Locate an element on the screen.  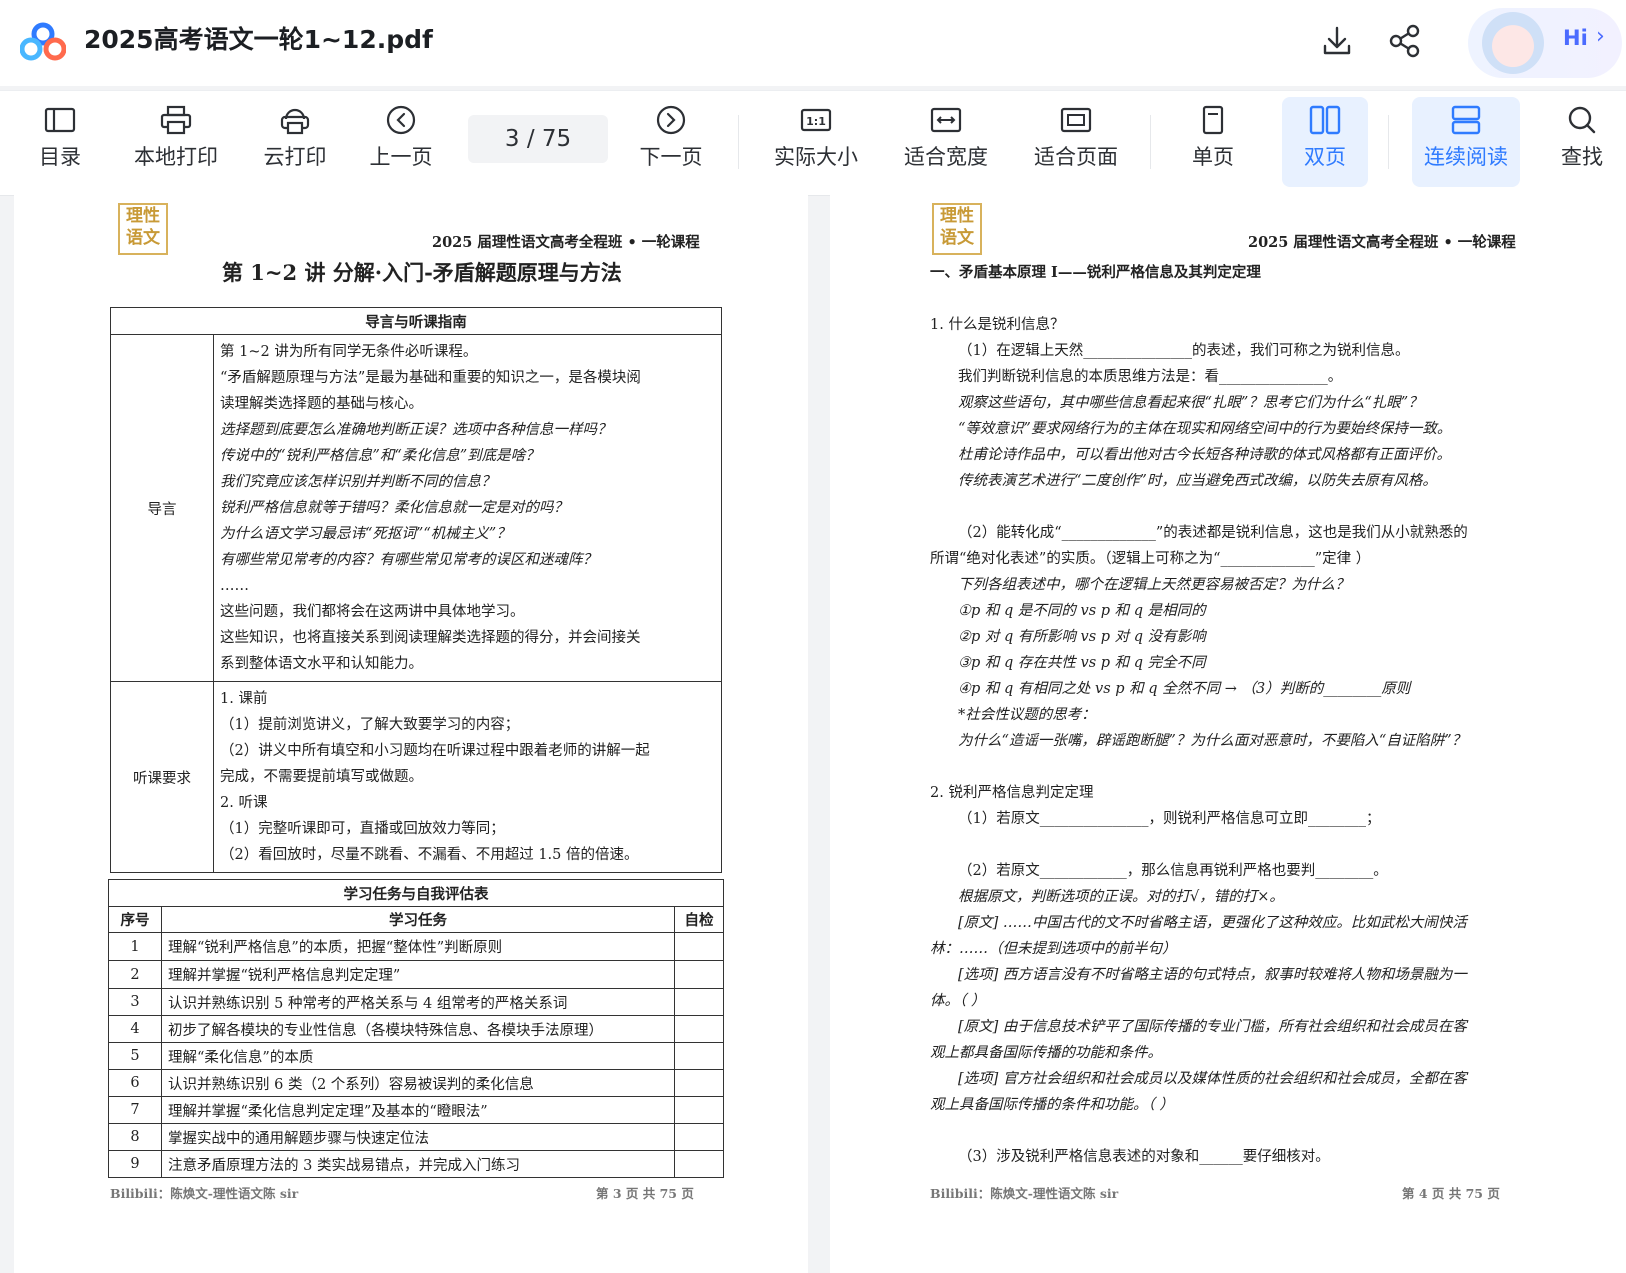
continuous-read-button: 连续阅读 is located at coordinates (1466, 142).